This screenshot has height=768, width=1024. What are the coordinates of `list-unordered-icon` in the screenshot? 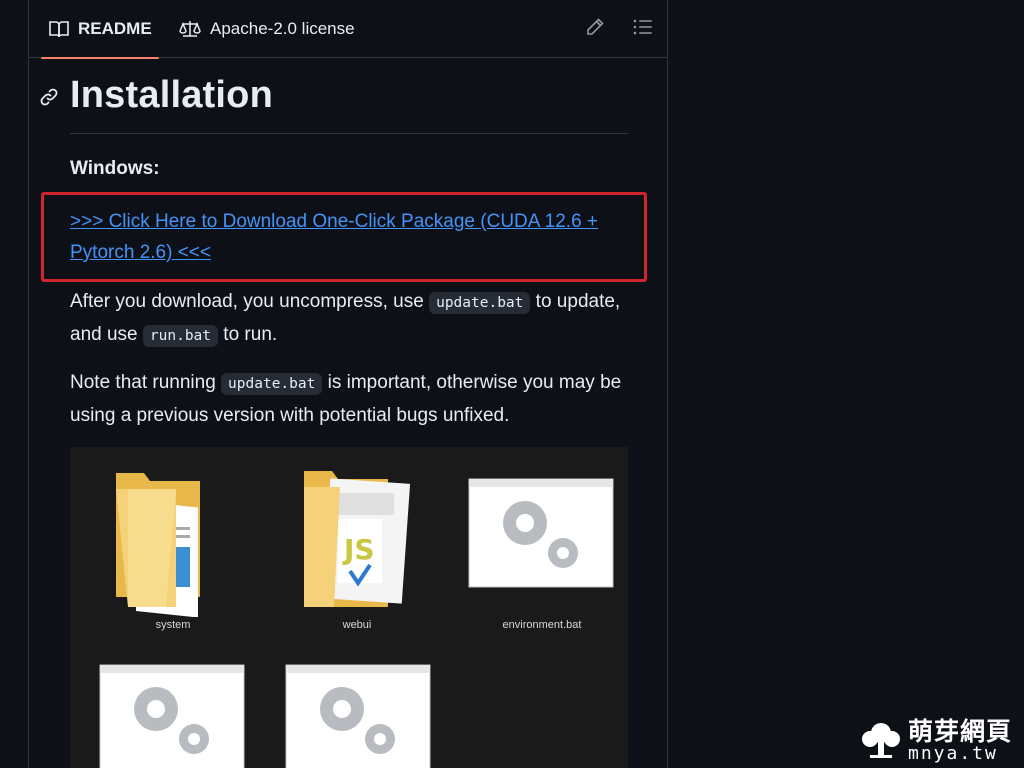 It's located at (643, 29).